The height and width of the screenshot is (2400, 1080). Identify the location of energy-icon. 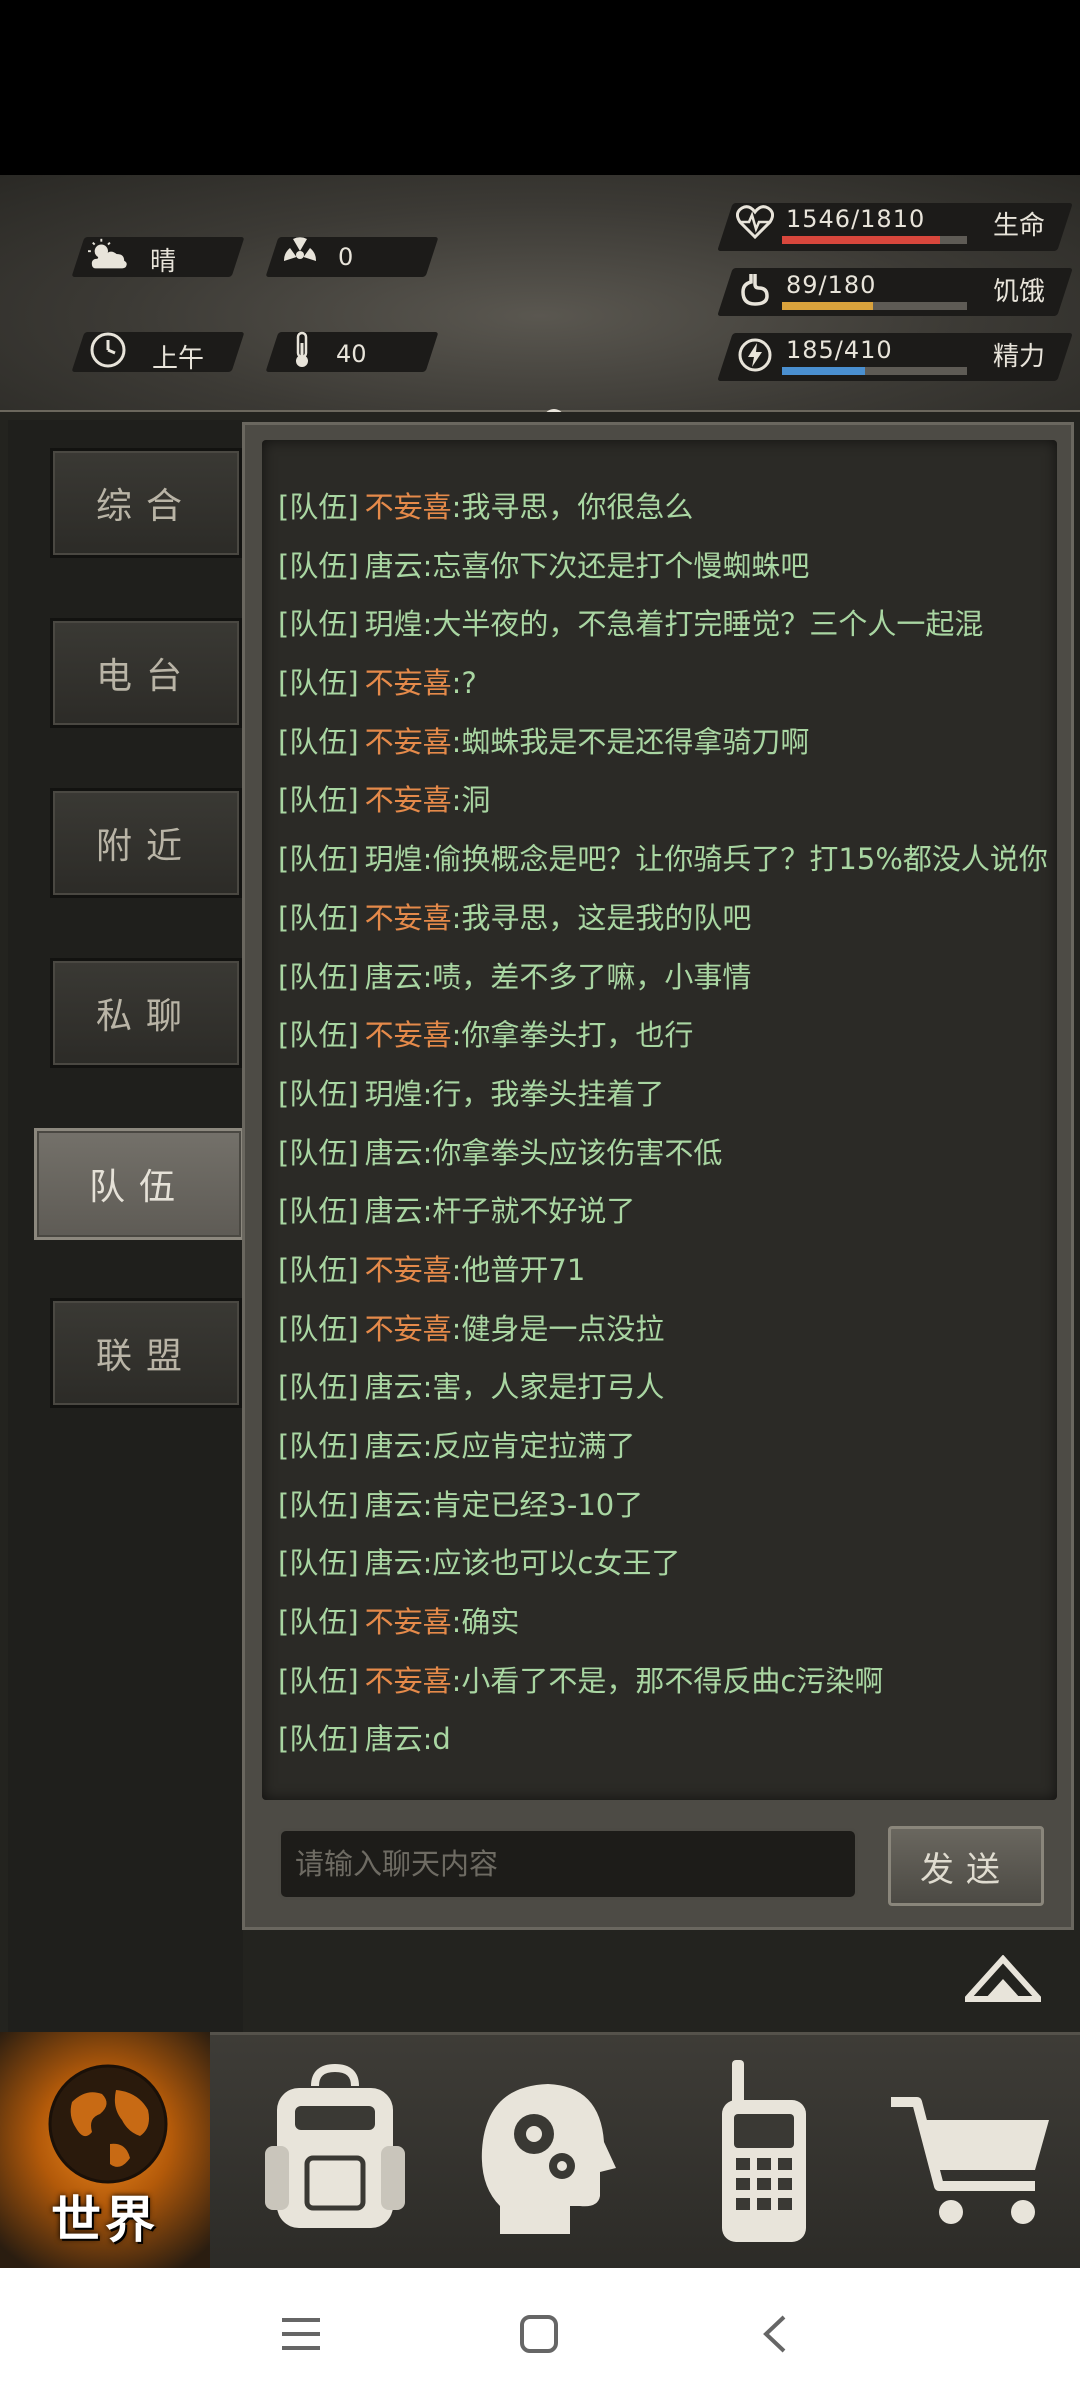
(755, 357).